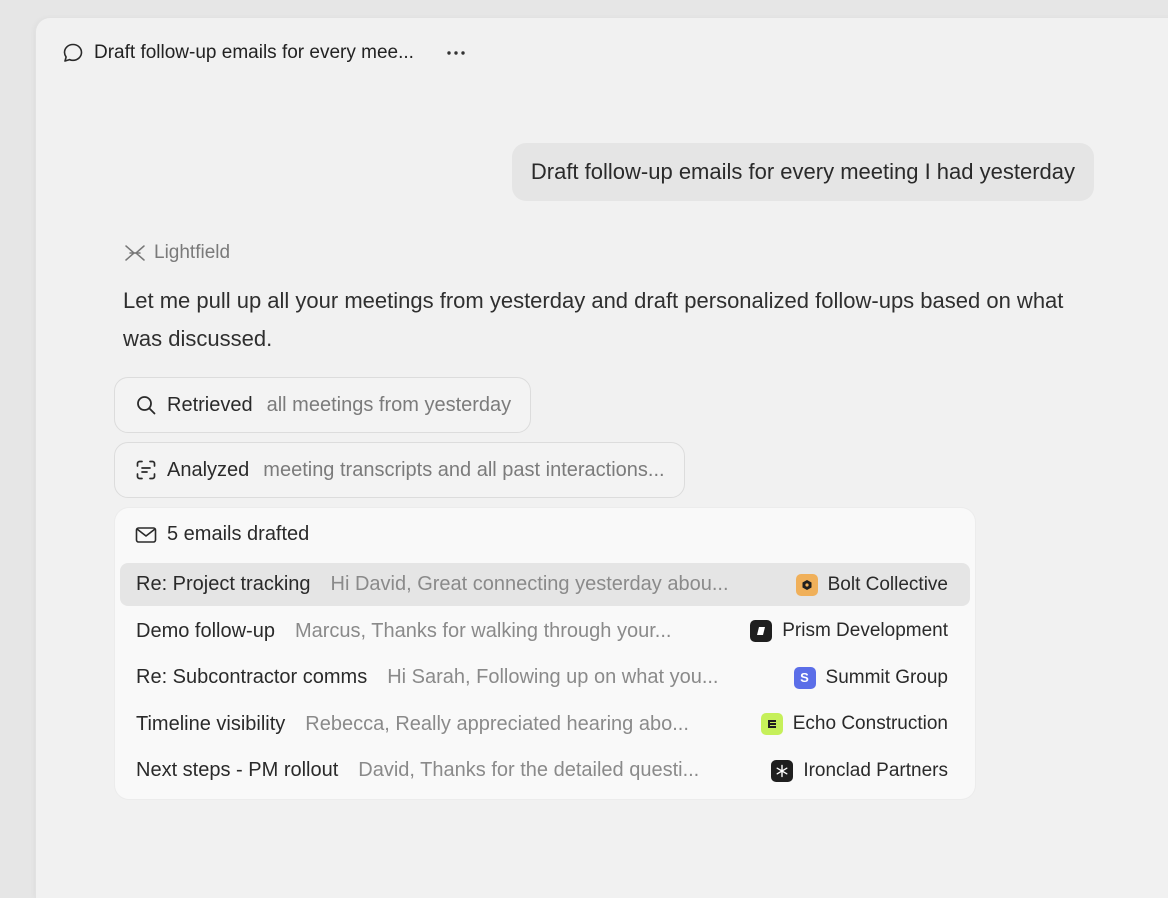 The image size is (1168, 898). I want to click on company-name: Echo Construction, so click(870, 723).